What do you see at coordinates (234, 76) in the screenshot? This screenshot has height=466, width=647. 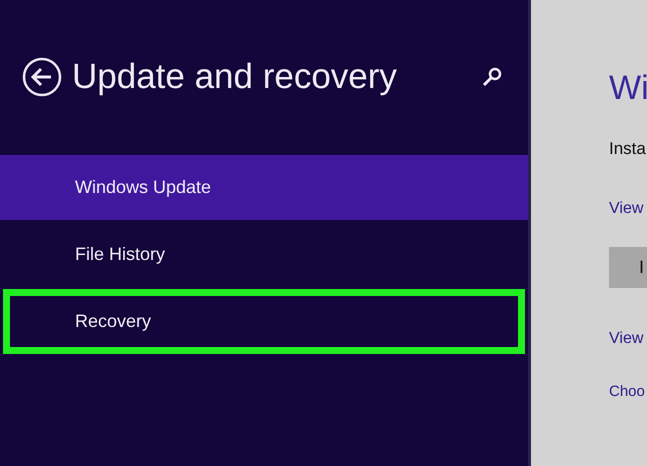 I see `page-title: Update and recovery` at bounding box center [234, 76].